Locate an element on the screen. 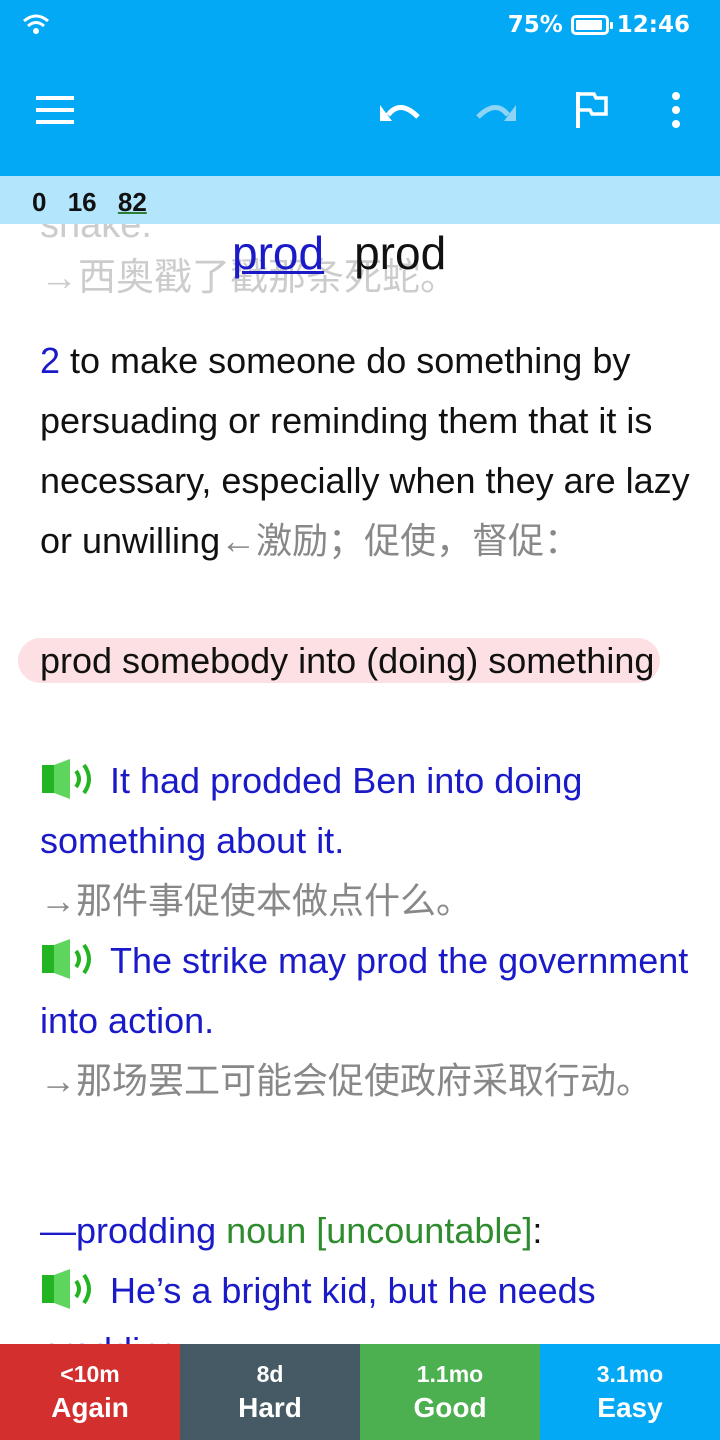 The height and width of the screenshot is (1440, 720). new-count: 0 is located at coordinates (39, 202).